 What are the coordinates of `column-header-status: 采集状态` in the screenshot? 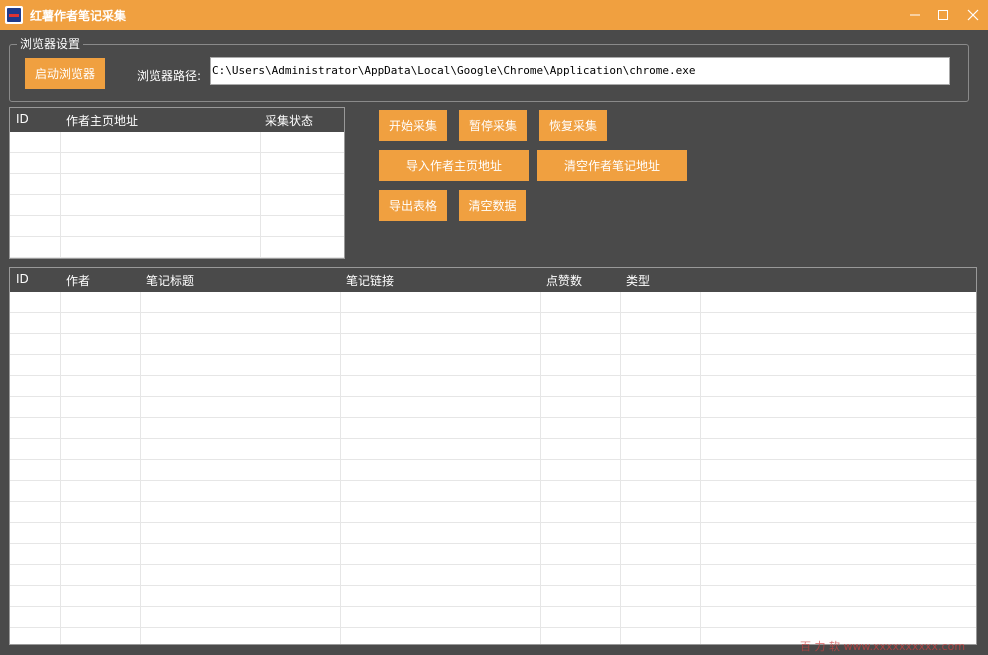 It's located at (289, 120).